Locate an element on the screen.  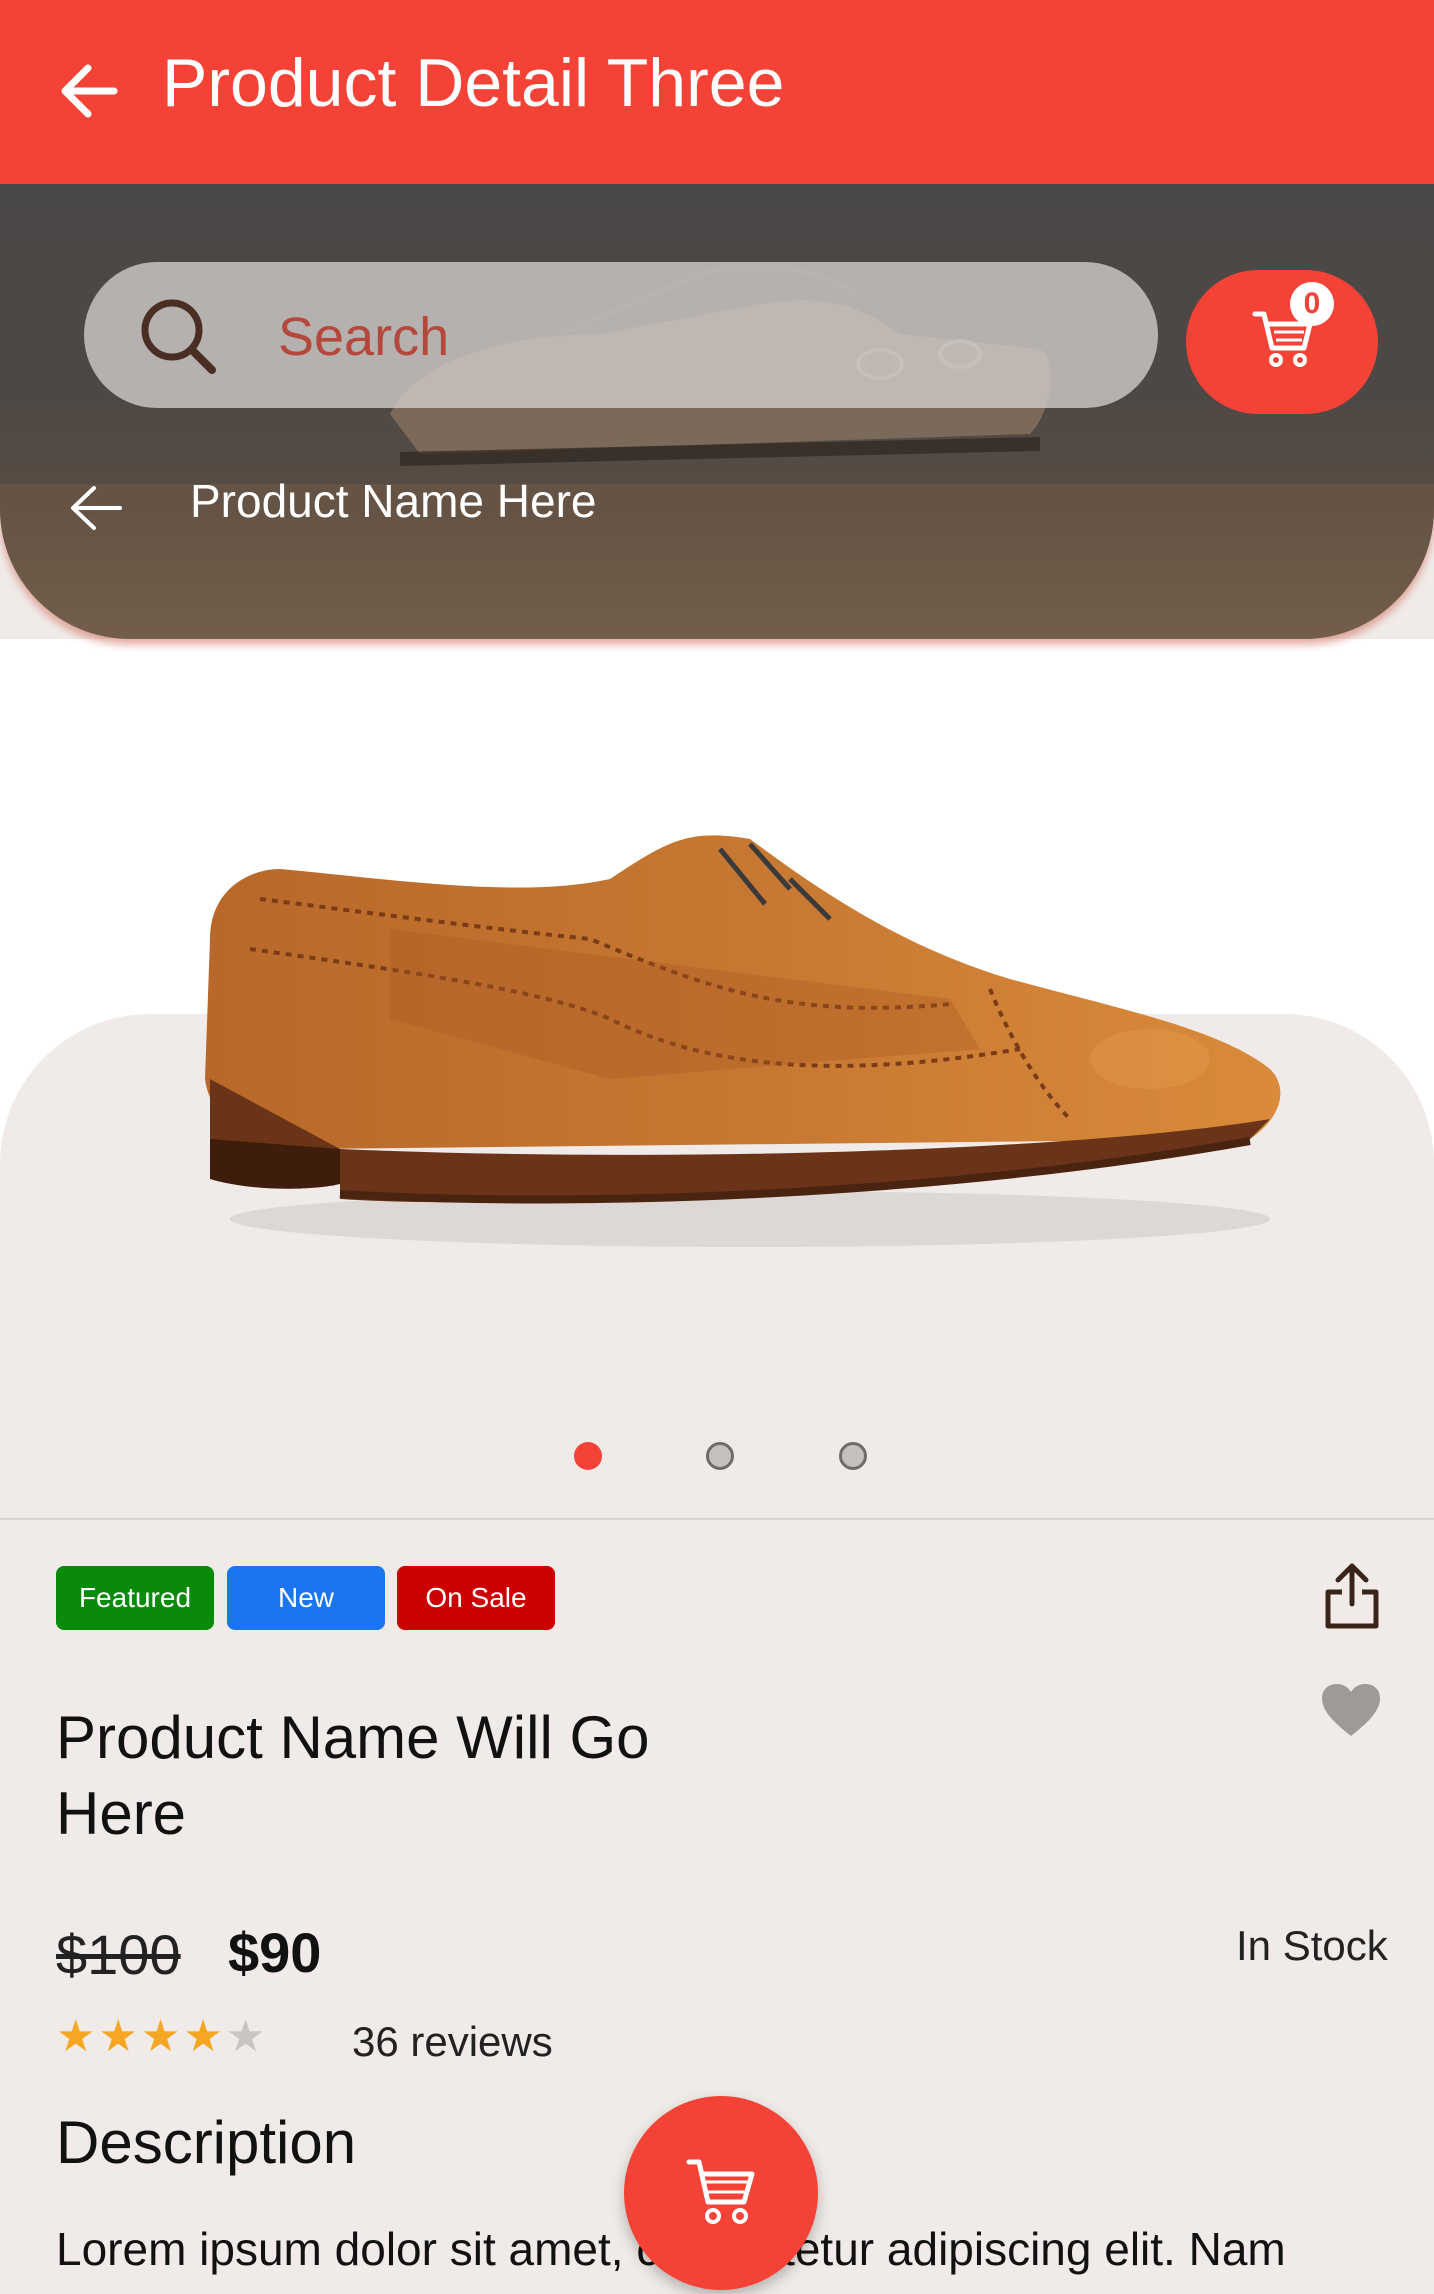
stock-status: In Stock is located at coordinates (1312, 1945).